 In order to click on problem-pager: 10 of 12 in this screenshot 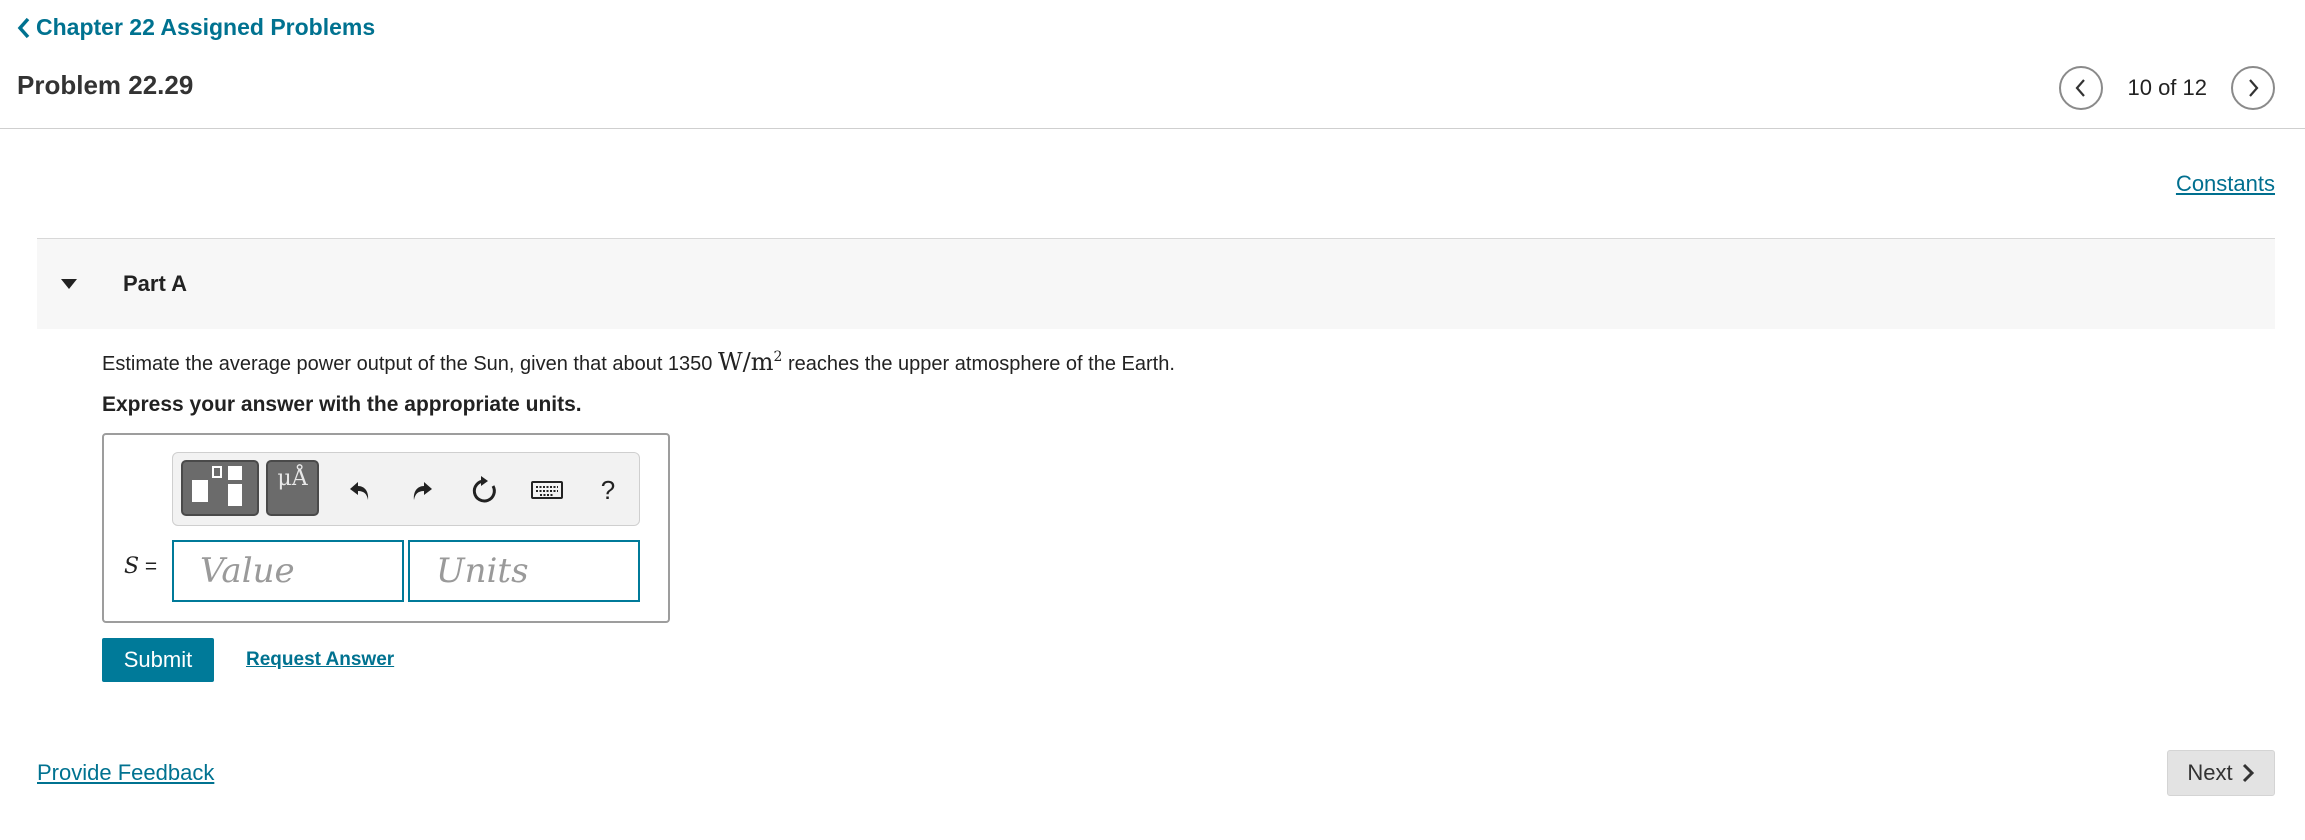, I will do `click(2167, 88)`.